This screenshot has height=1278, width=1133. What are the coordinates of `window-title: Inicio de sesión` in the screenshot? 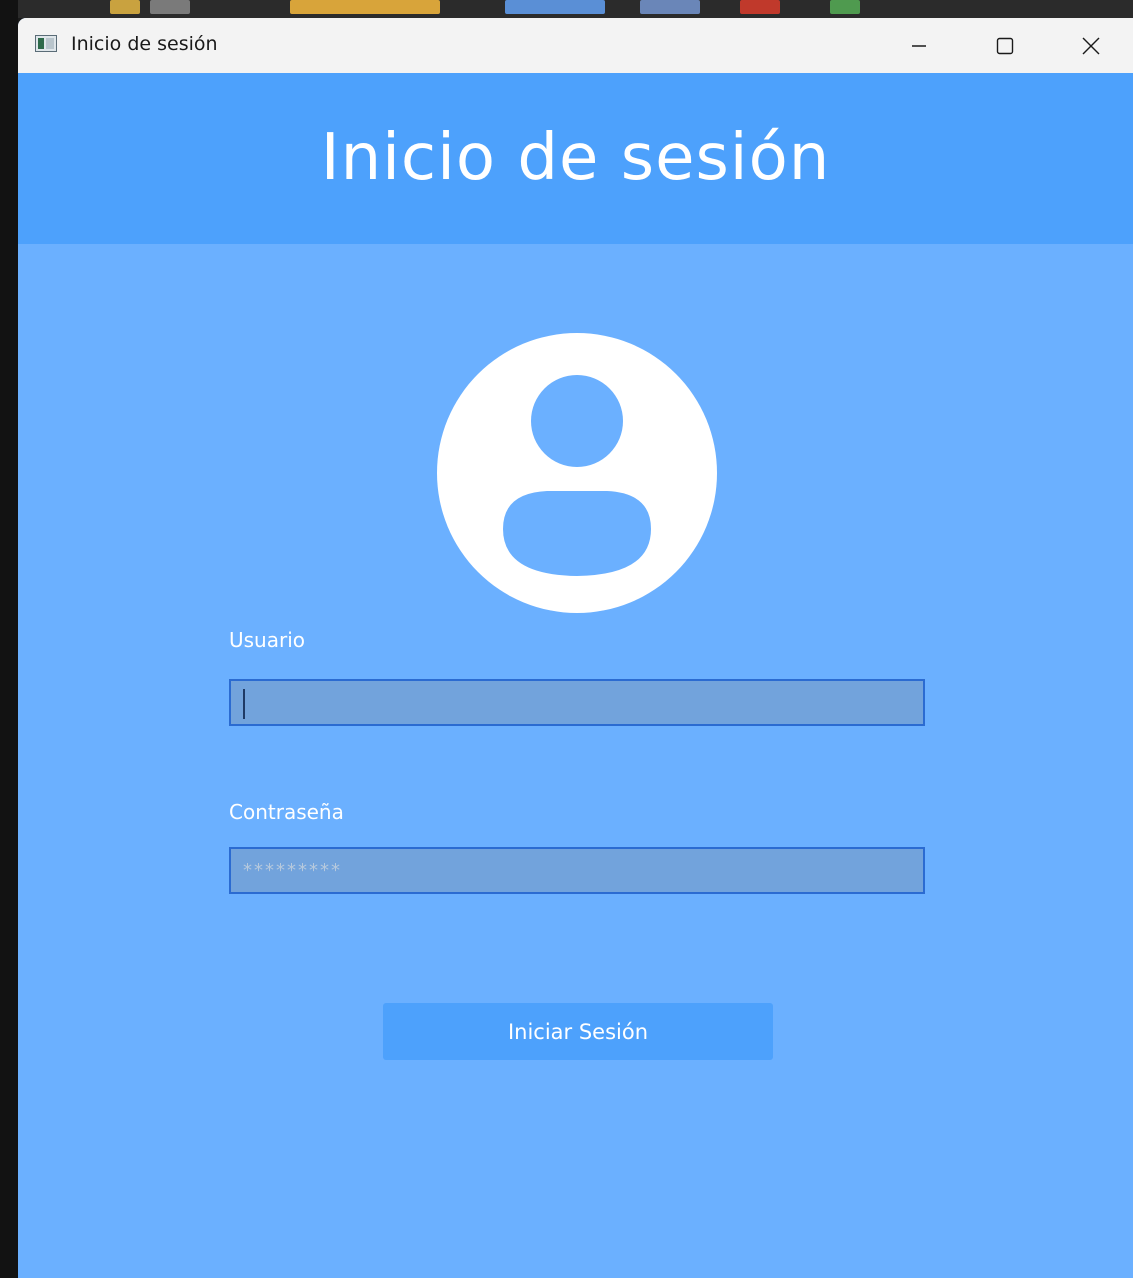 It's located at (144, 44).